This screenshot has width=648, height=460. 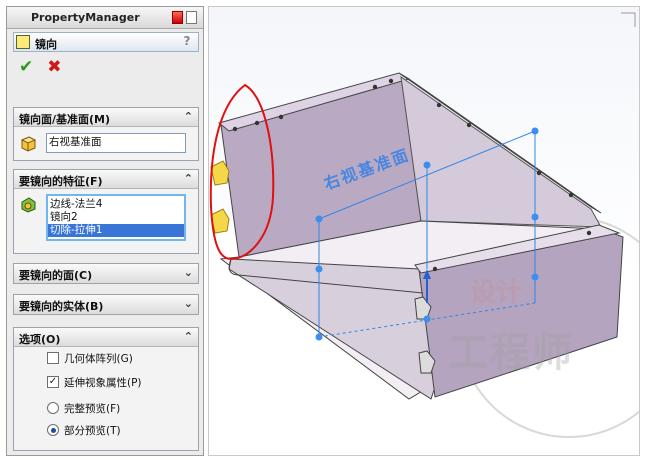 I want to click on mirror-face-group: 镜向面/基准面(M) ⌃ 右视基准面, so click(x=106, y=134).